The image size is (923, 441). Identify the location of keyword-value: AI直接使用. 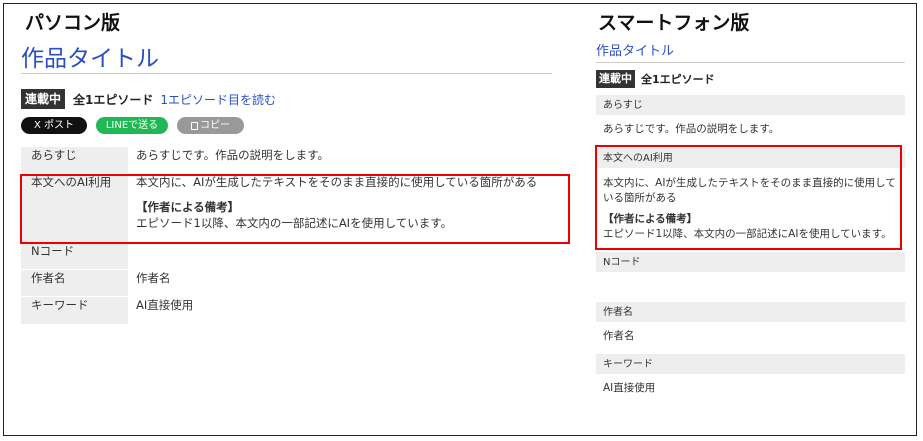
(340, 310).